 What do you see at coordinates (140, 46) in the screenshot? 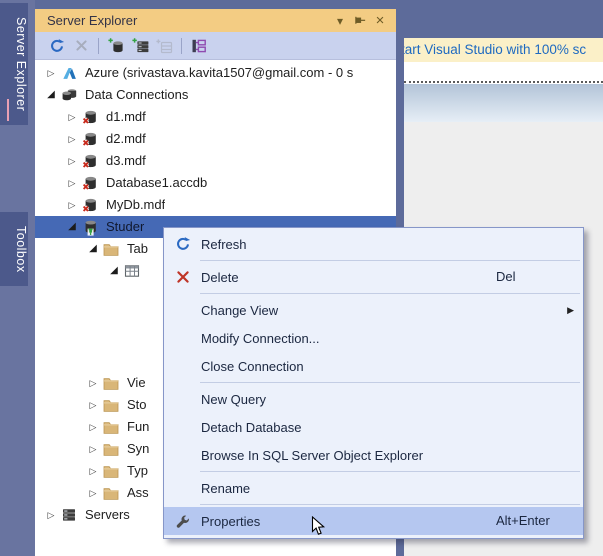
I see `connect-server-button` at bounding box center [140, 46].